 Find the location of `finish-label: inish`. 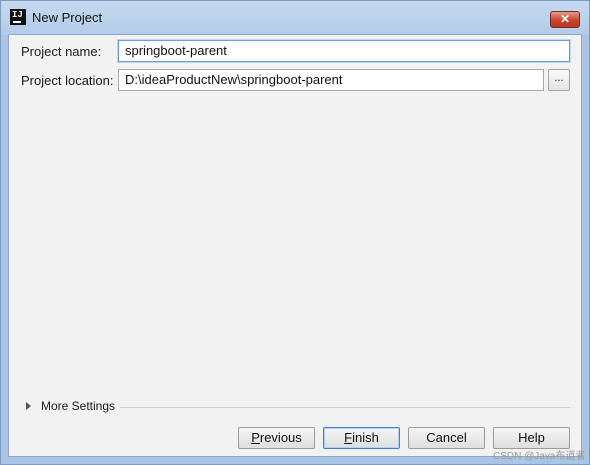

finish-label: inish is located at coordinates (365, 437).